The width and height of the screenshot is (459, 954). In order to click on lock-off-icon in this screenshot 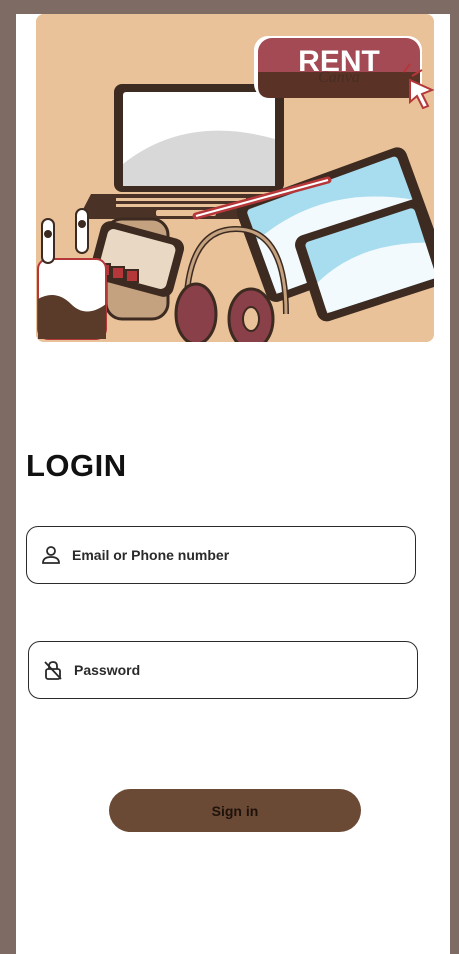, I will do `click(53, 670)`.